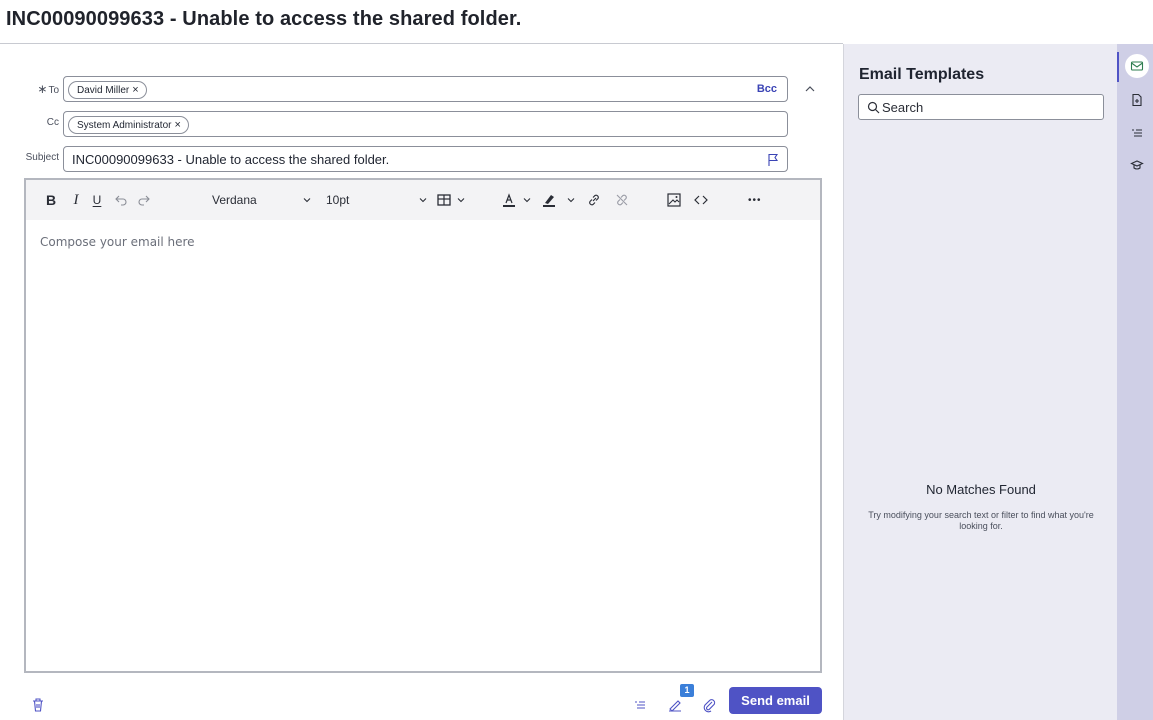 The image size is (1153, 720). What do you see at coordinates (509, 200) in the screenshot?
I see `text-color-icon` at bounding box center [509, 200].